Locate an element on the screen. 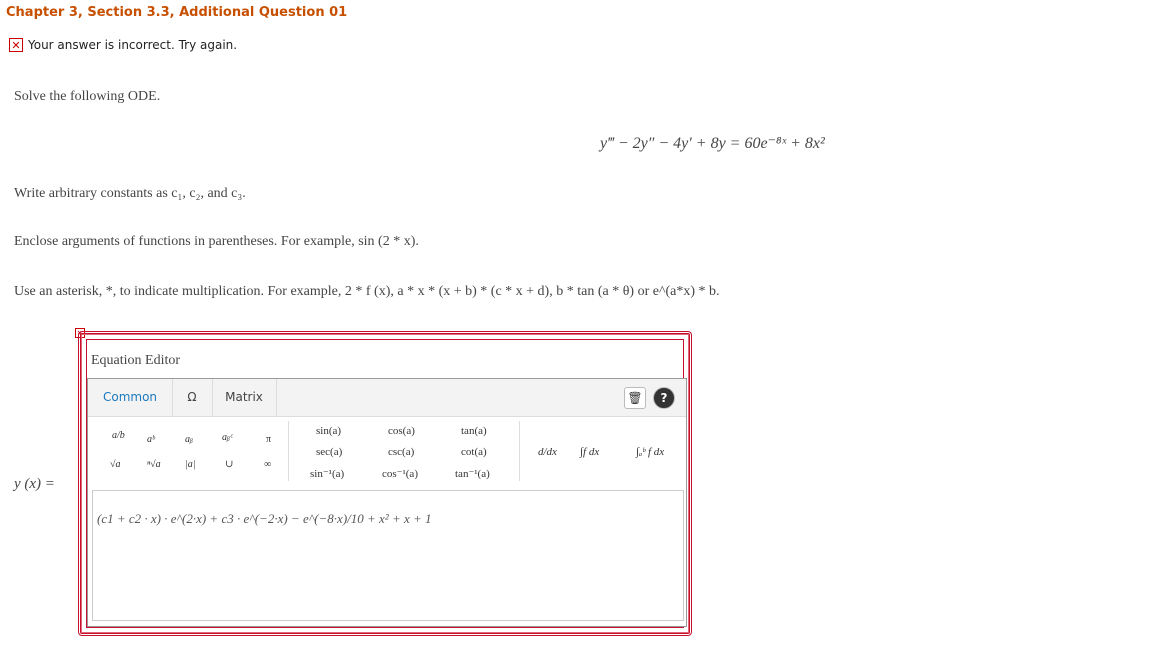  feedback-text: Your answer is incorrect. Try again. is located at coordinates (133, 45).